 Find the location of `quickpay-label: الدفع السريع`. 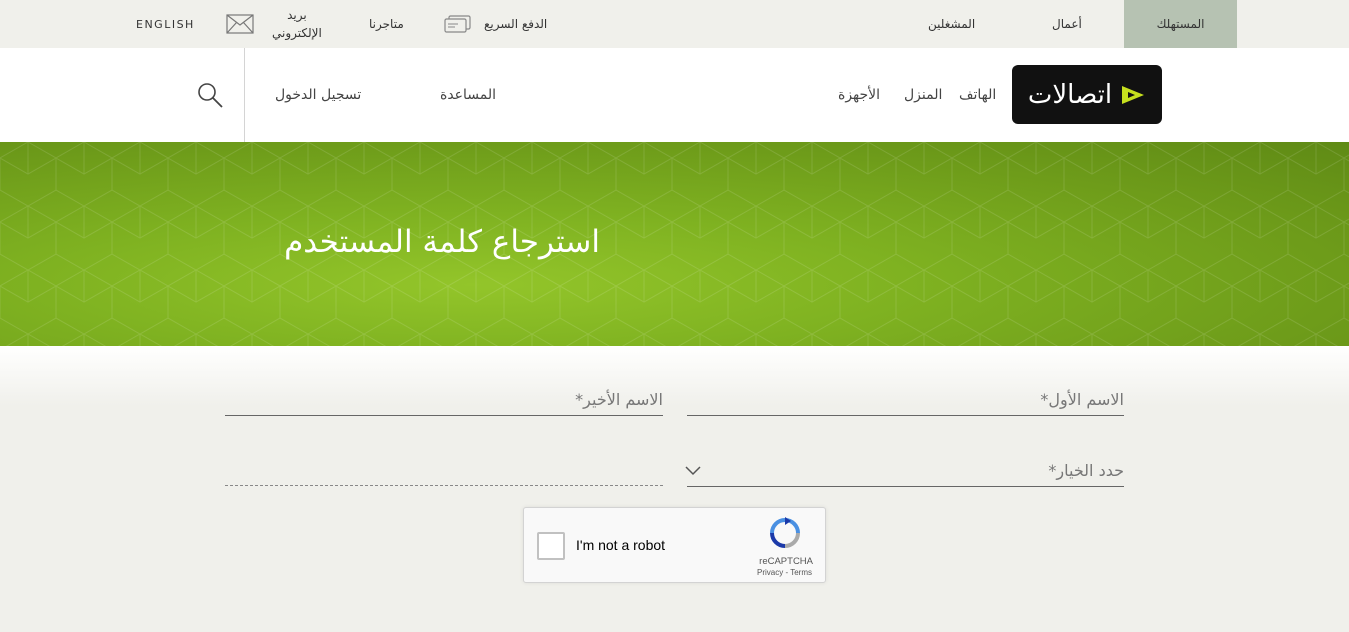

quickpay-label: الدفع السريع is located at coordinates (516, 24).